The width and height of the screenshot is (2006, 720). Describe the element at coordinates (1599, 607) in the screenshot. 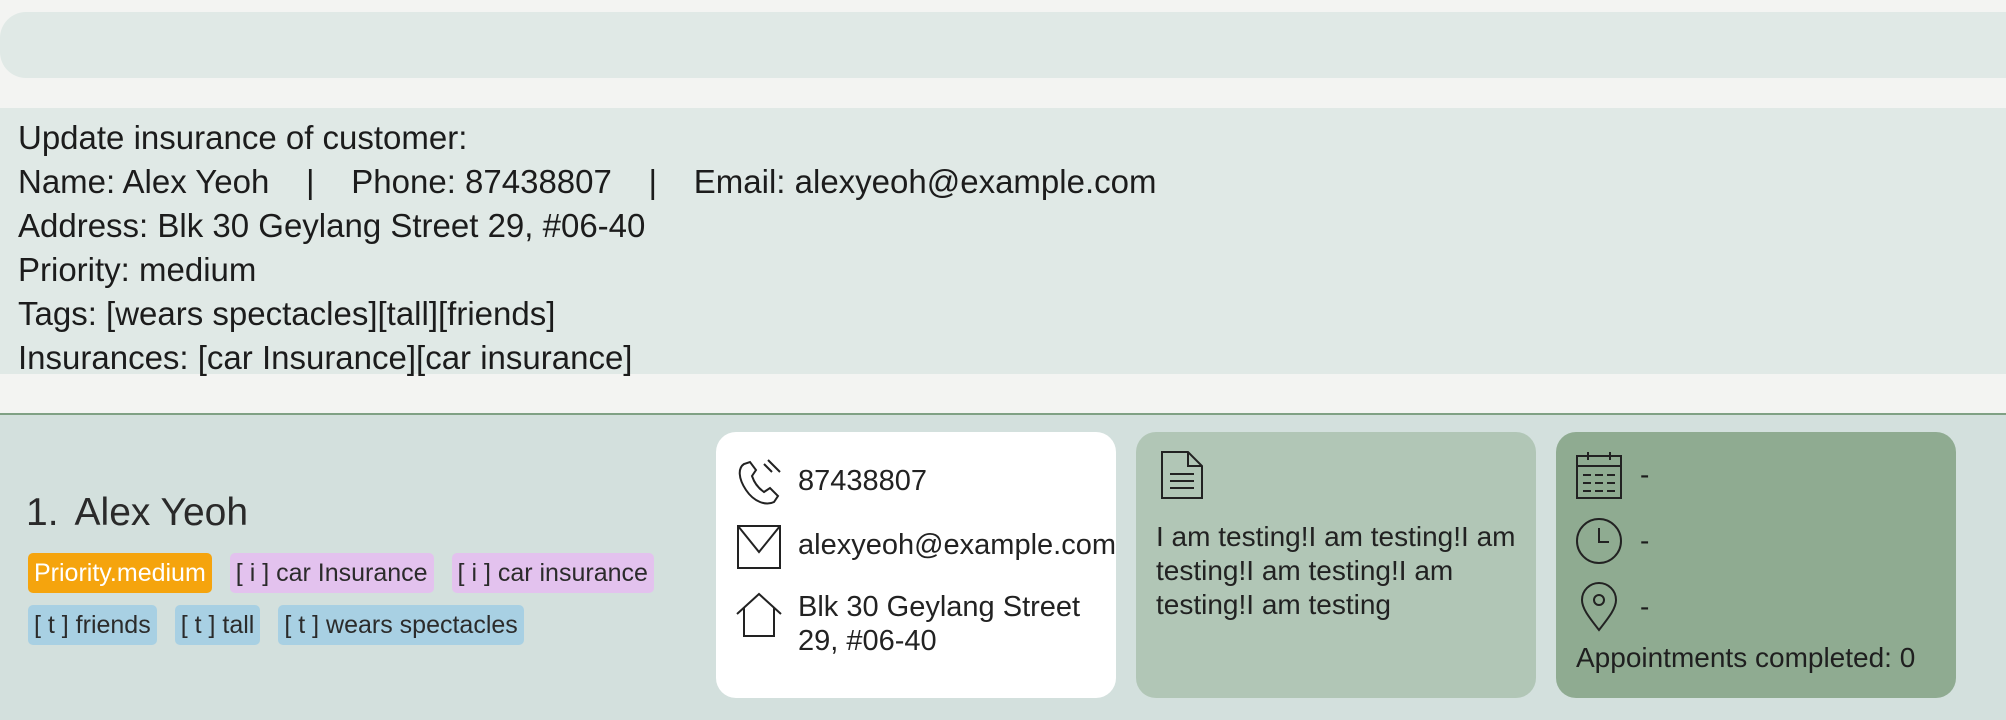

I see `location-pin-icon` at that location.